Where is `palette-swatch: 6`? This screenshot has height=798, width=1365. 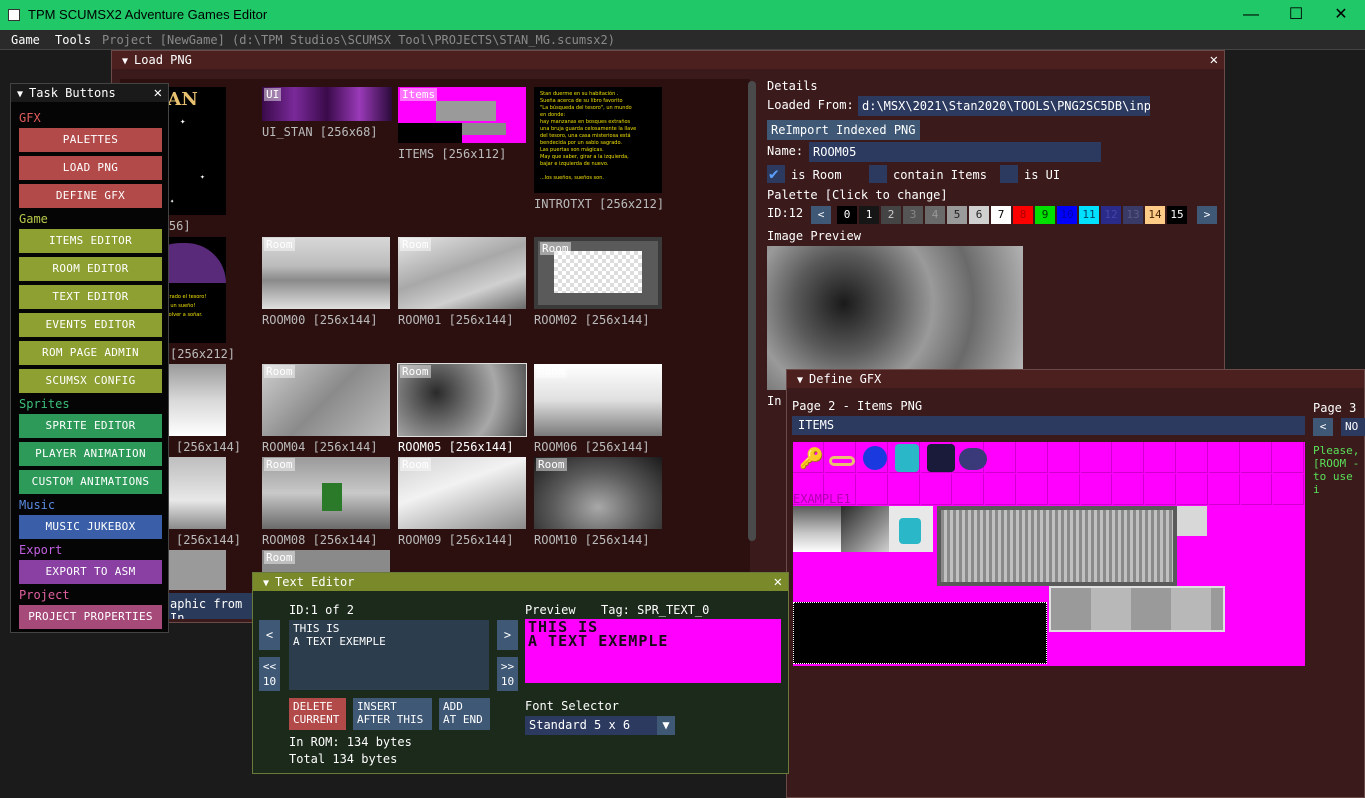 palette-swatch: 6 is located at coordinates (979, 215).